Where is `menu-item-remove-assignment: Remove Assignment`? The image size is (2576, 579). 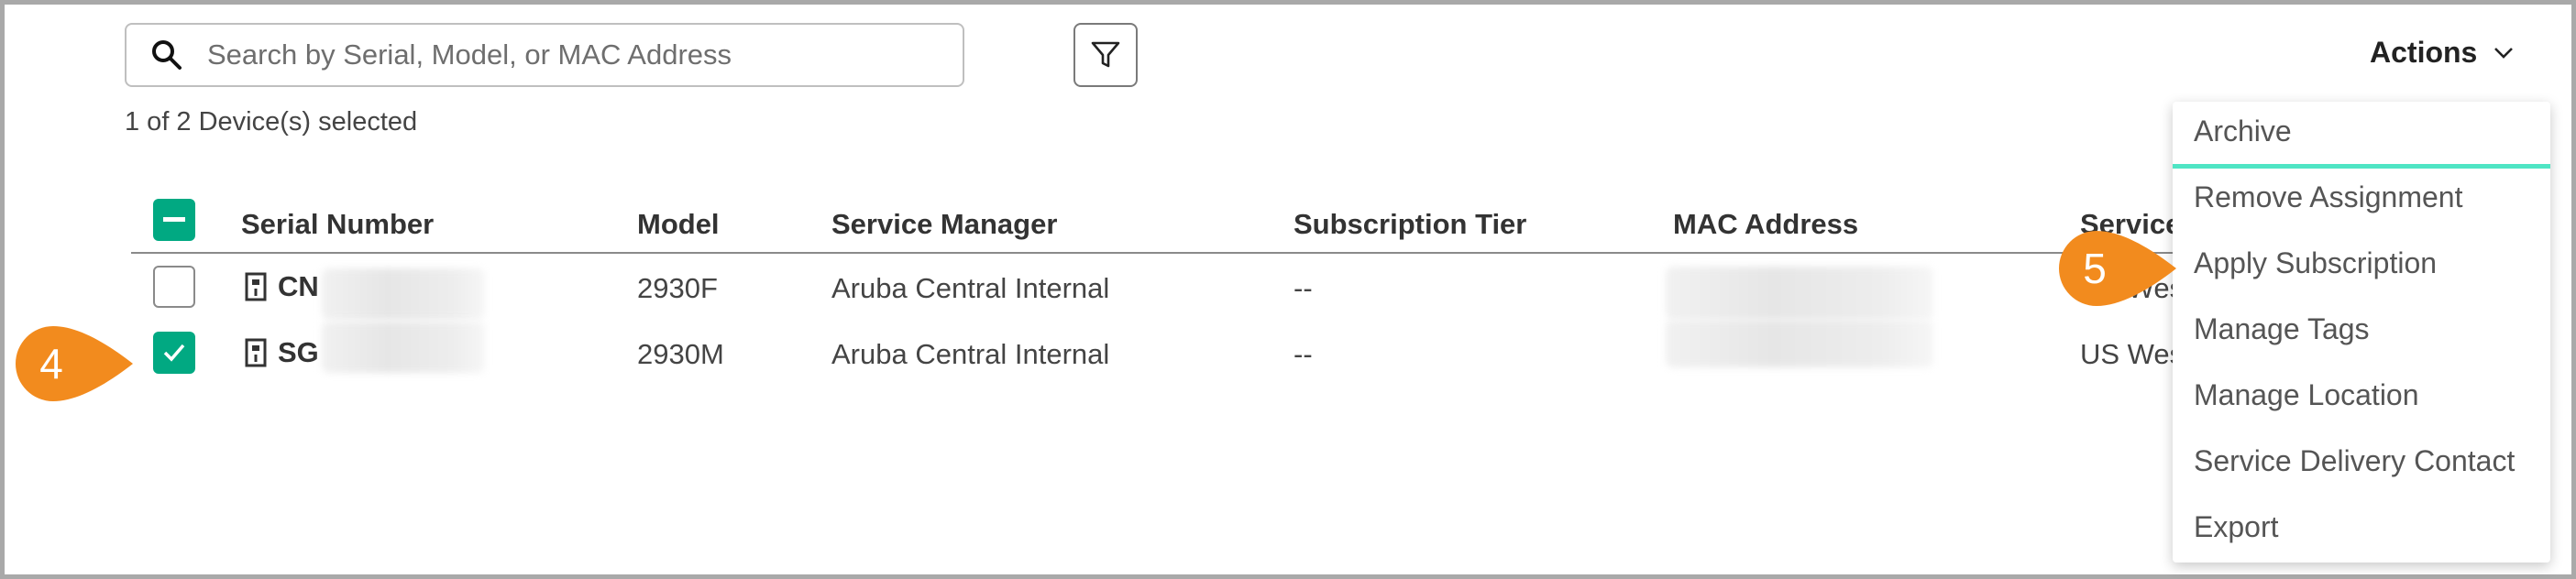 menu-item-remove-assignment: Remove Assignment is located at coordinates (2328, 197).